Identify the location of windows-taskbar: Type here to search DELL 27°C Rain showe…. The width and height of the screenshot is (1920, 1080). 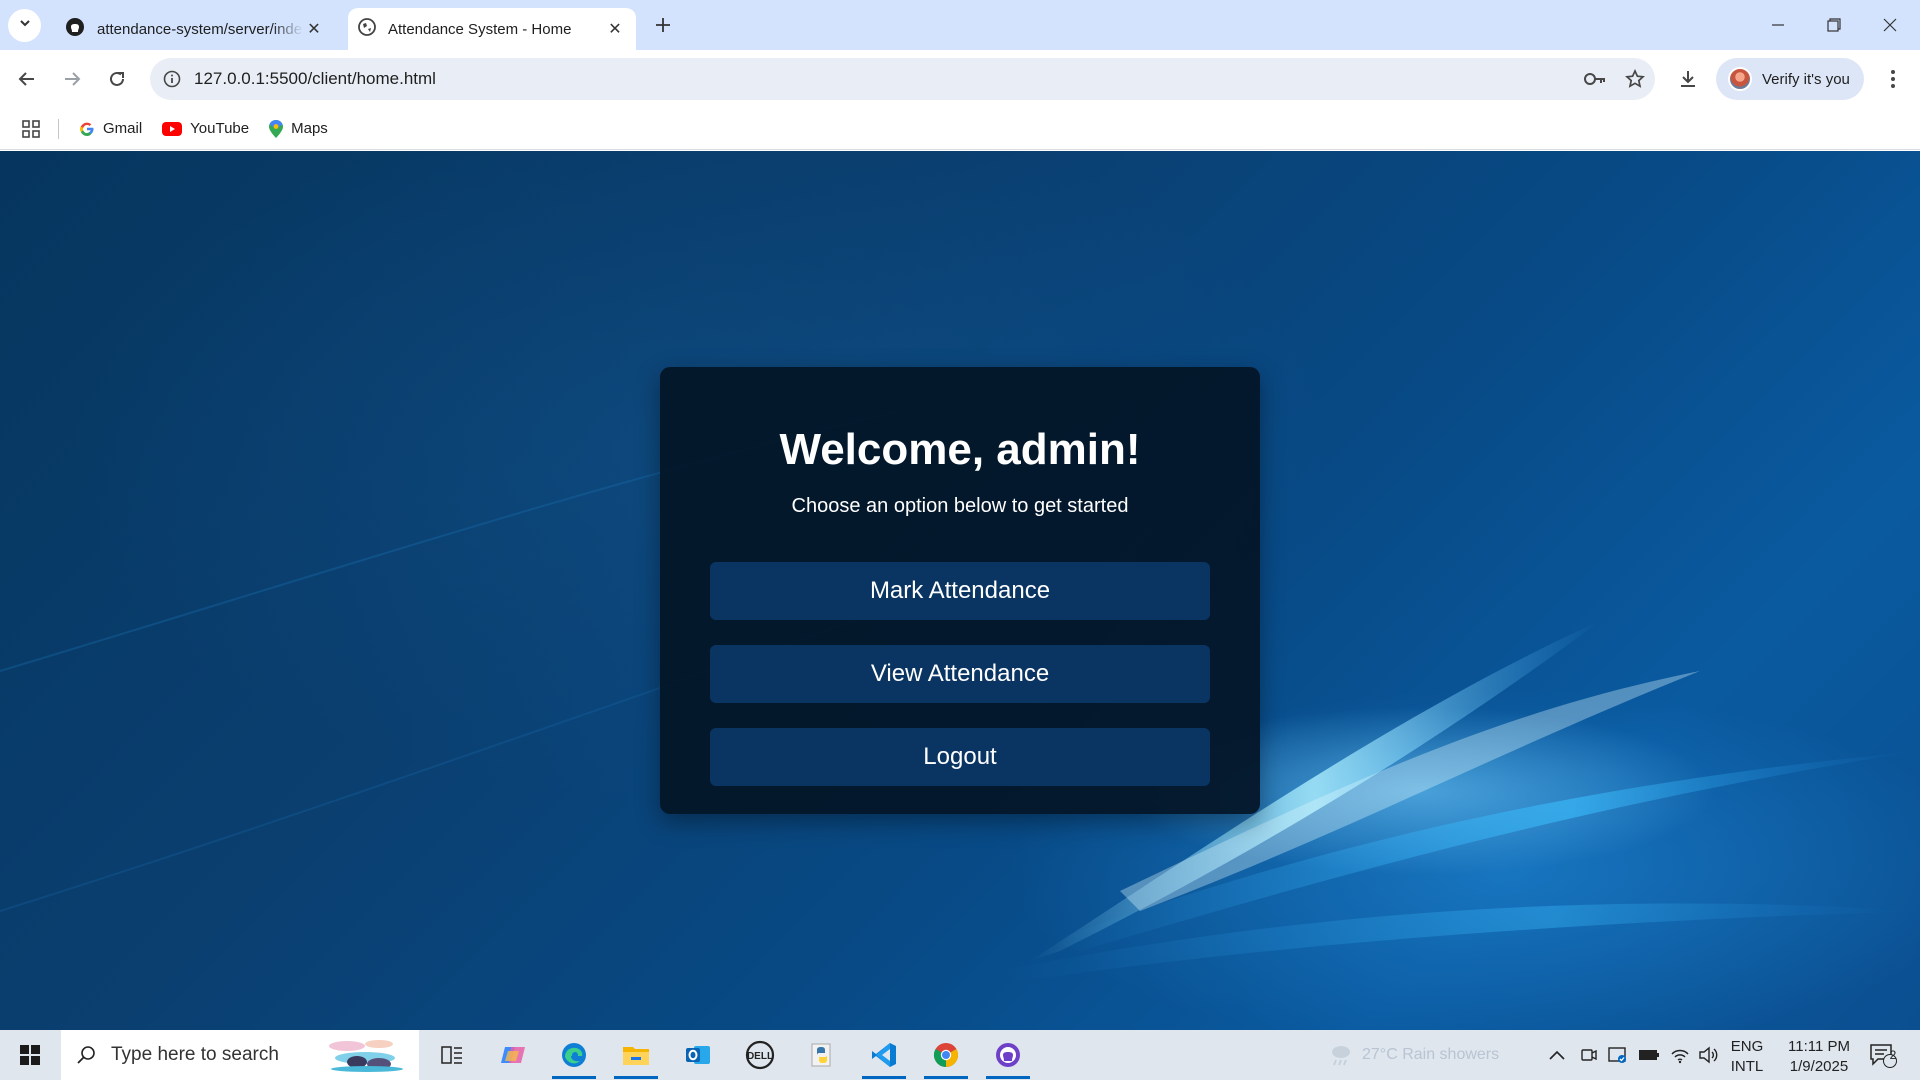
(960, 1055).